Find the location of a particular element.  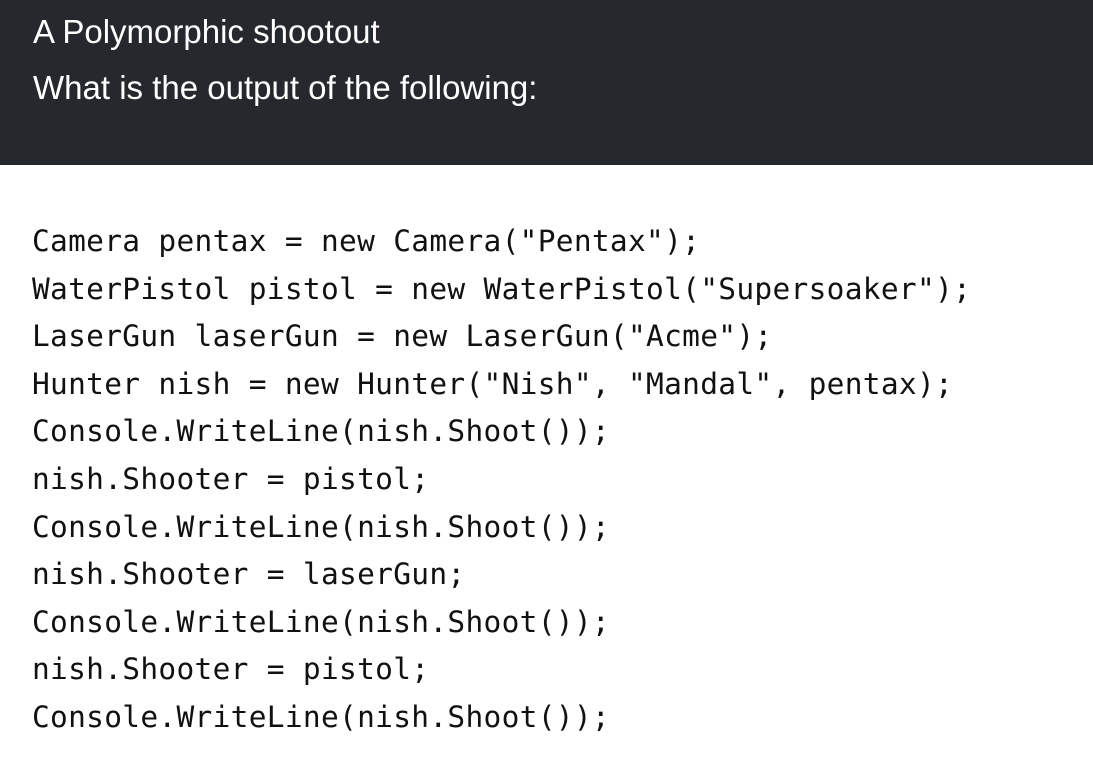

code-line: Camera pentax = new Camera("Pentax"); is located at coordinates (366, 241).